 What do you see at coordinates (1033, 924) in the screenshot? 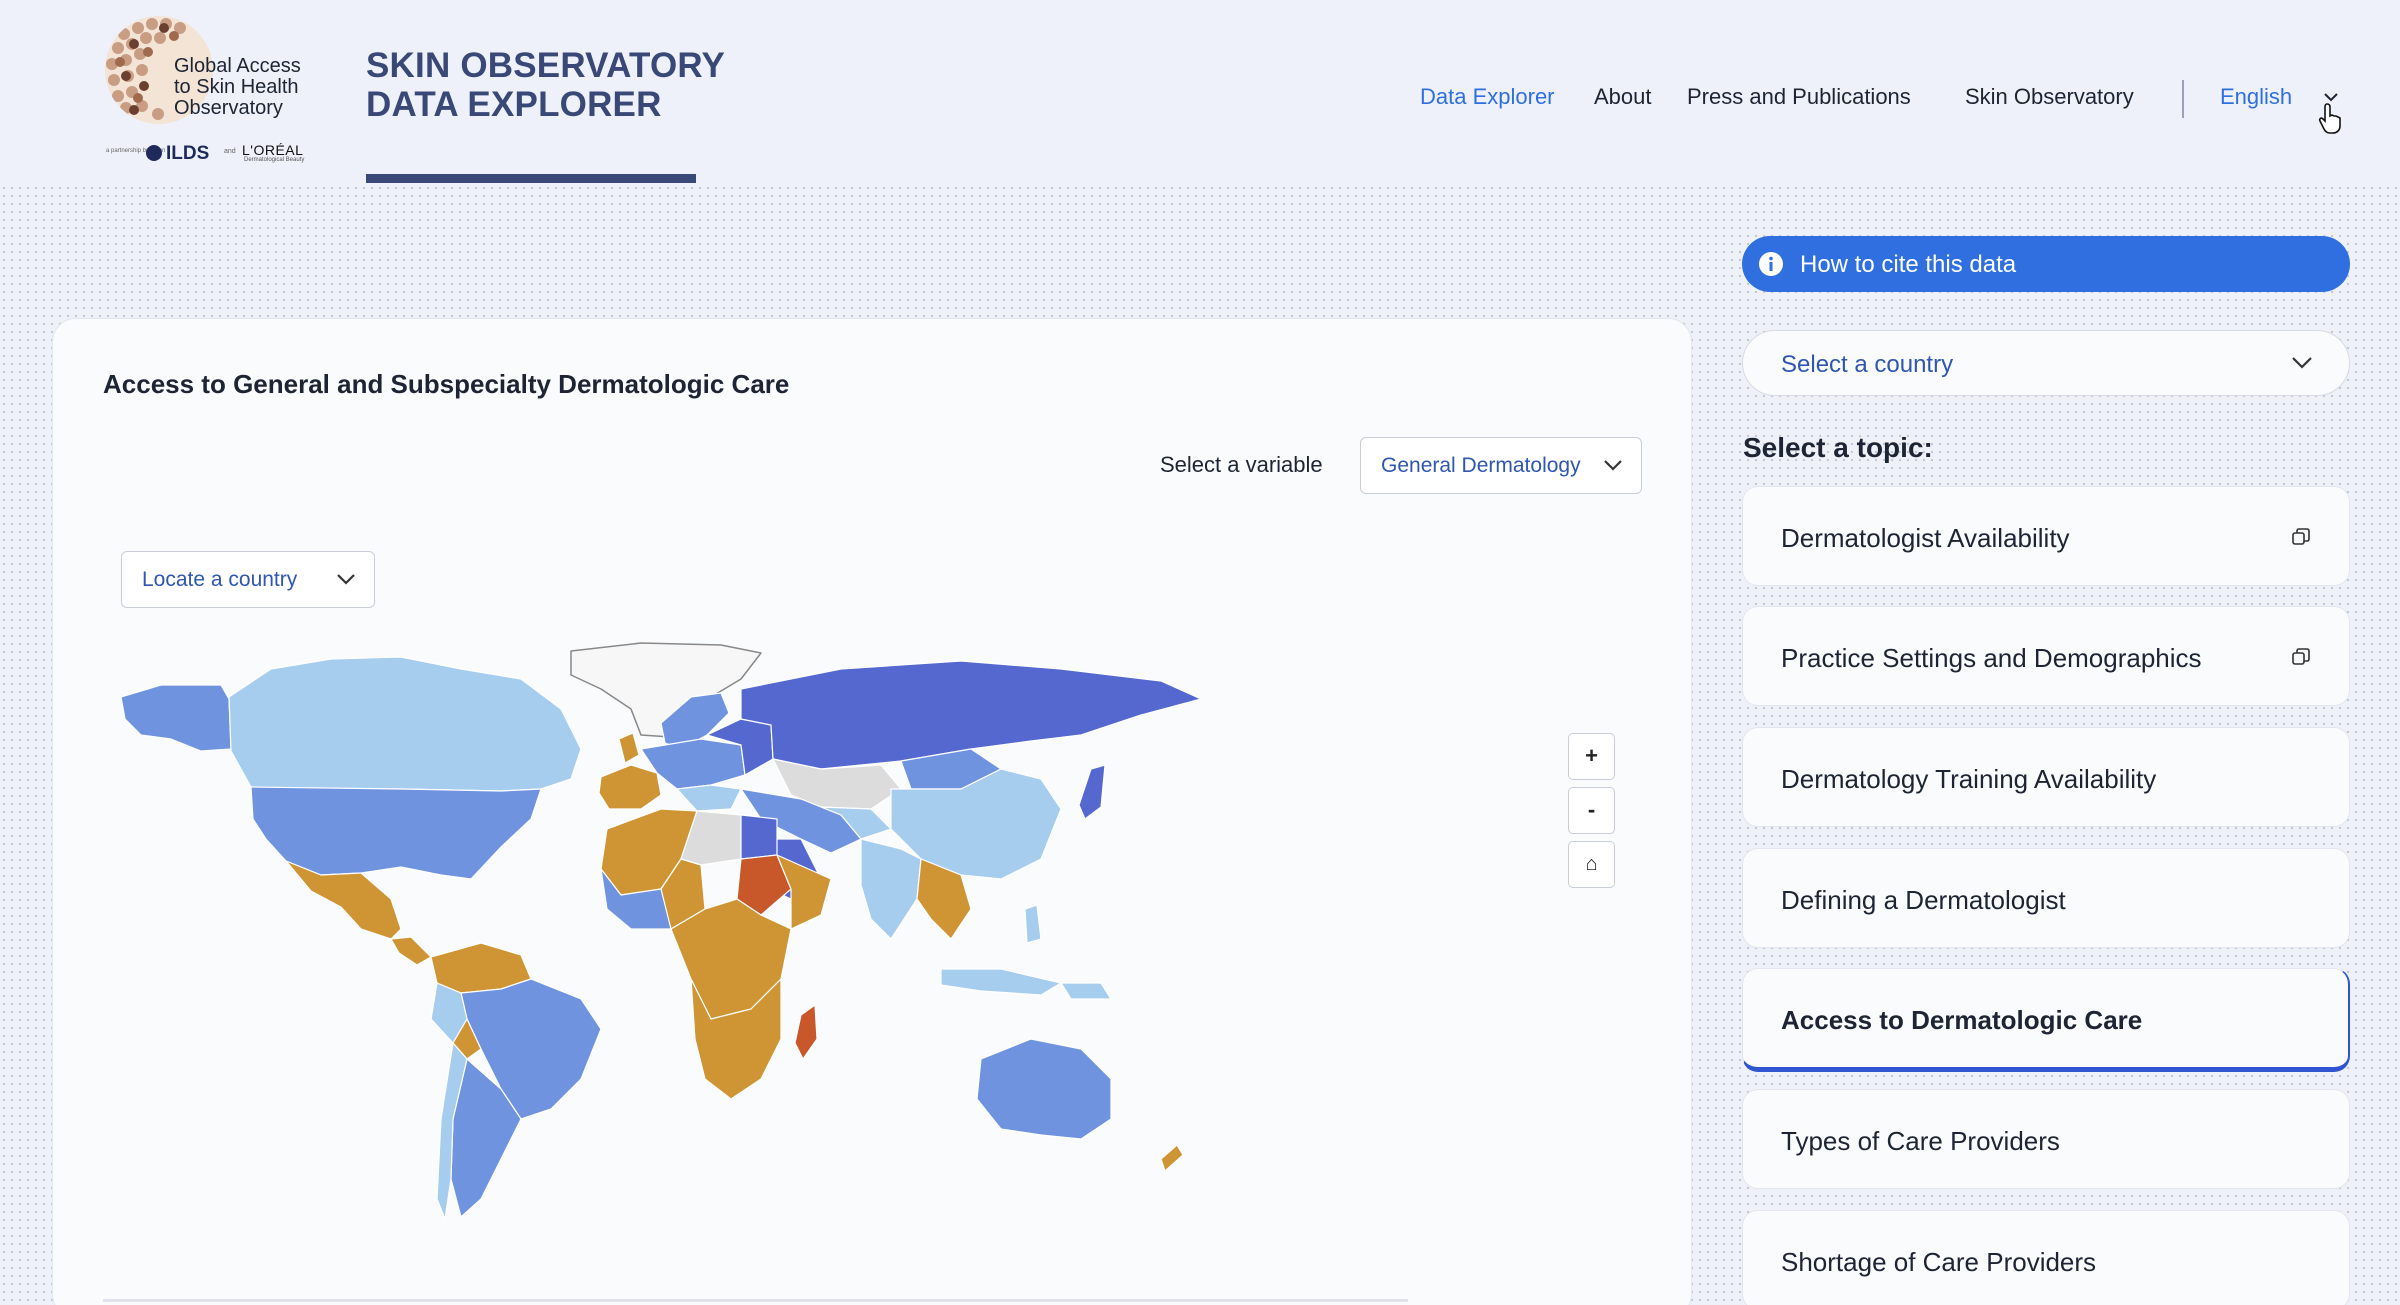
I see `map-region-philippines` at bounding box center [1033, 924].